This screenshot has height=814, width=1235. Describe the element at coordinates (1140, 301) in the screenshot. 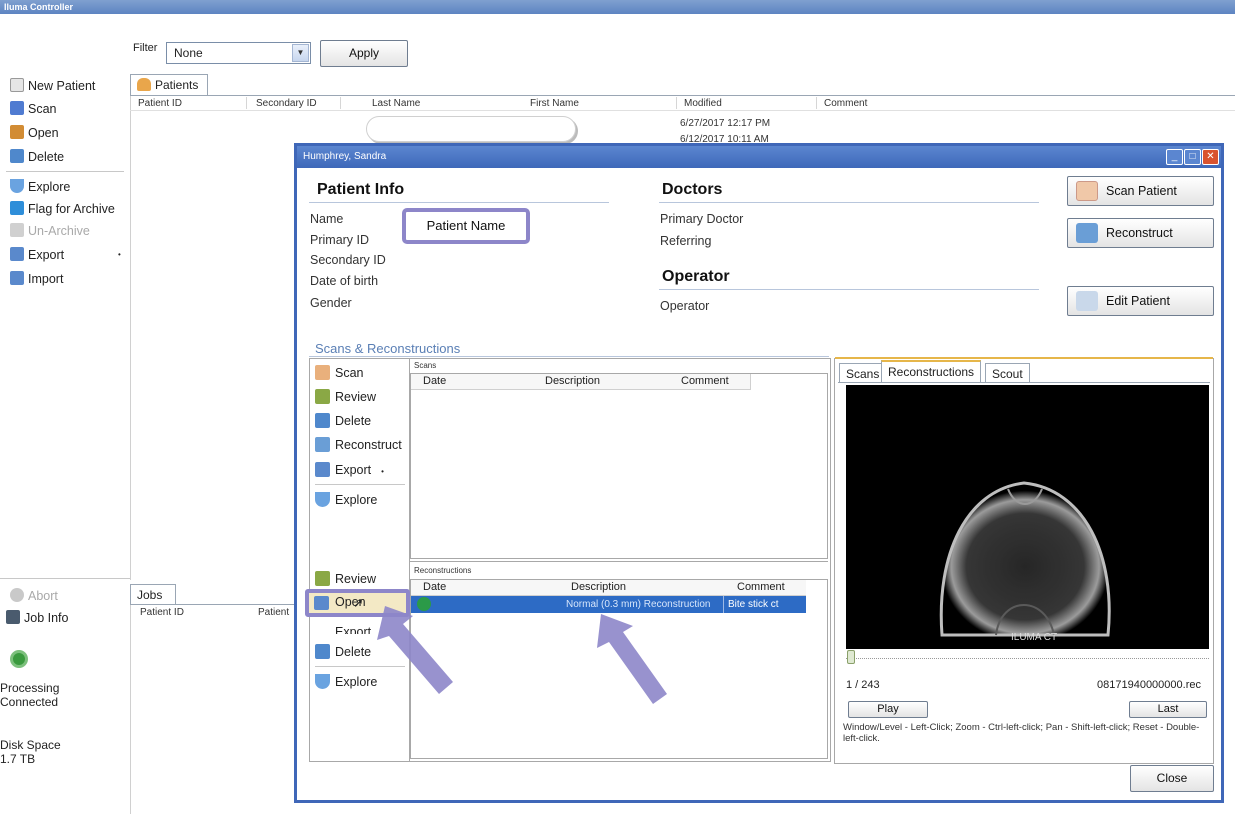

I see `edit-patient-button: Edit Patient` at that location.